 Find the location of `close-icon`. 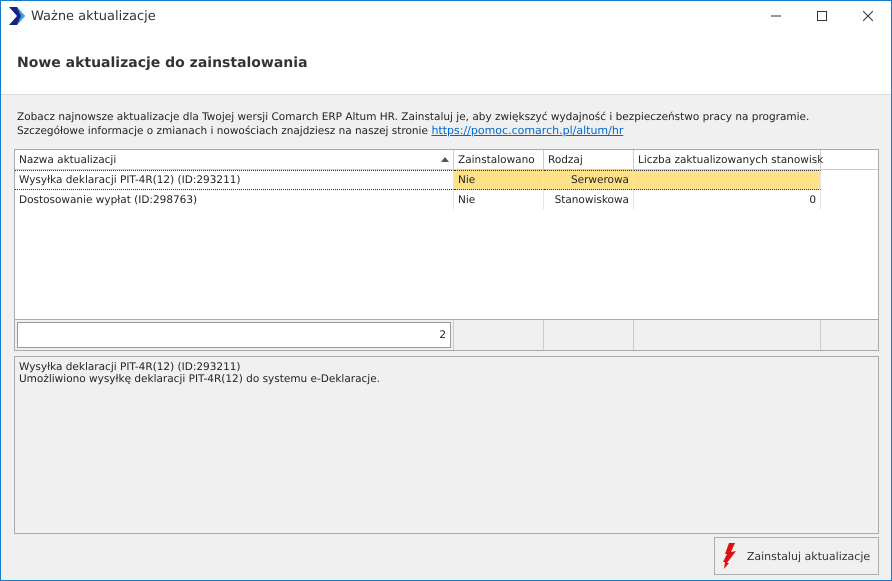

close-icon is located at coordinates (868, 16).